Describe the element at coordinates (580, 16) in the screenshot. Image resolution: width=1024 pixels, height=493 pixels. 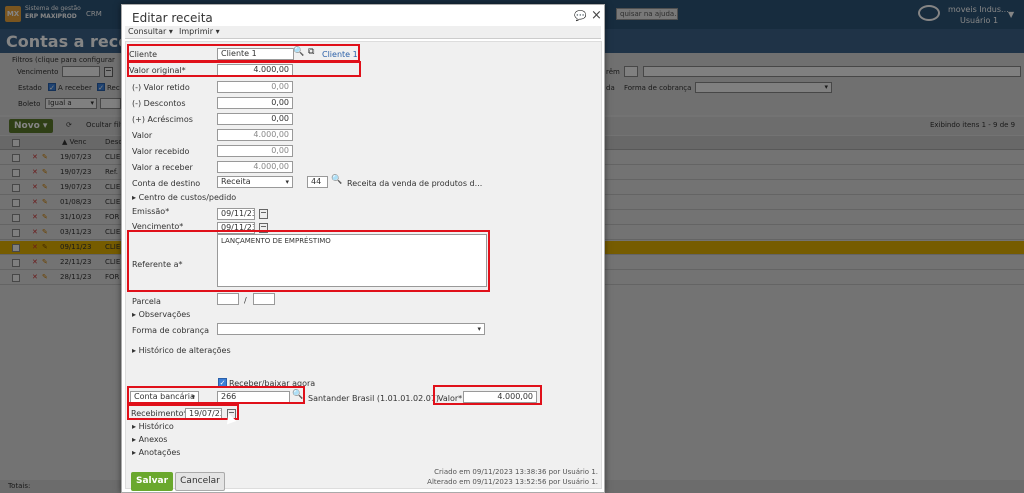
I see `chat-icon: 💬` at that location.